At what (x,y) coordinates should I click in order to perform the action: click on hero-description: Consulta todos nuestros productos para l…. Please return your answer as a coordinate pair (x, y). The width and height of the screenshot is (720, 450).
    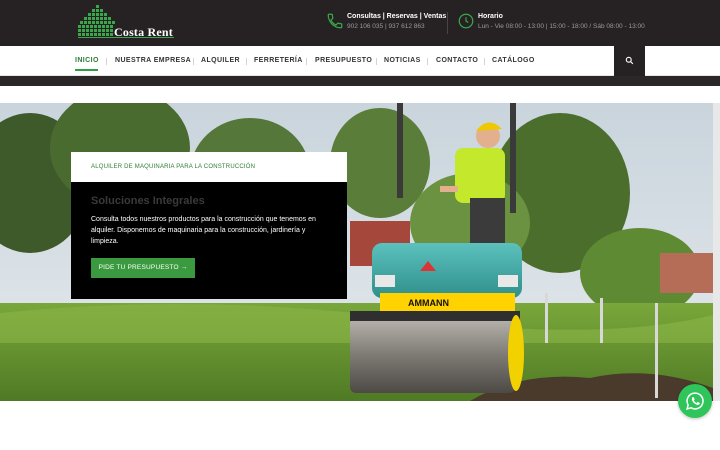
    Looking at the image, I should click on (203, 230).